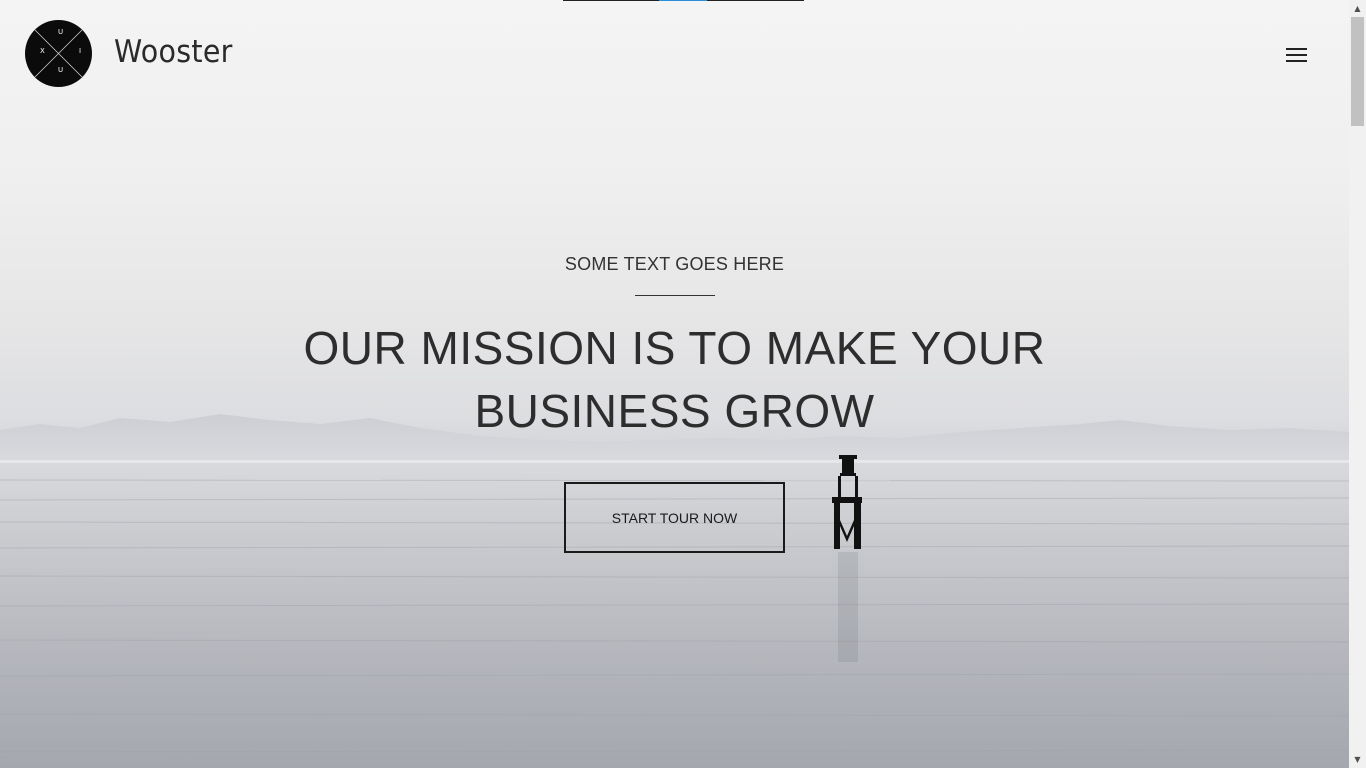 This screenshot has width=1366, height=768. Describe the element at coordinates (61, 70) in the screenshot. I see `logo-letter-bottom: U` at that location.